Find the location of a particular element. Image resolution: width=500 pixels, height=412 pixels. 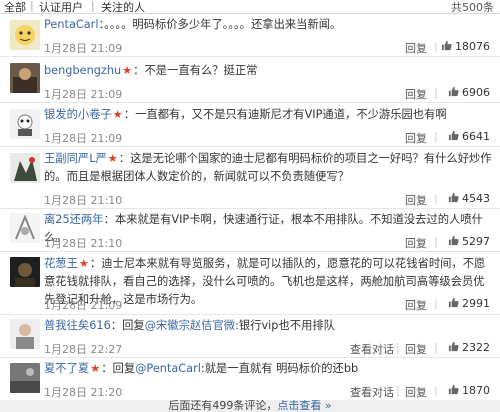

load-more-bar: 后面还有499条评论，点击查看 » is located at coordinates (250, 406).